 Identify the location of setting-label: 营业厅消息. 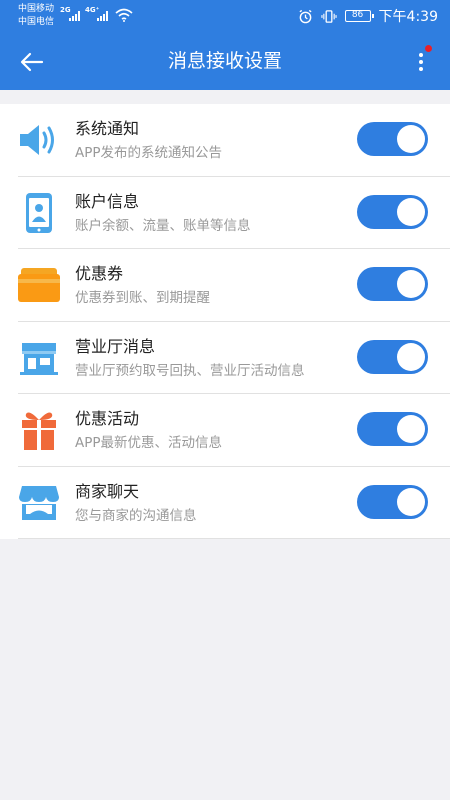
(115, 346).